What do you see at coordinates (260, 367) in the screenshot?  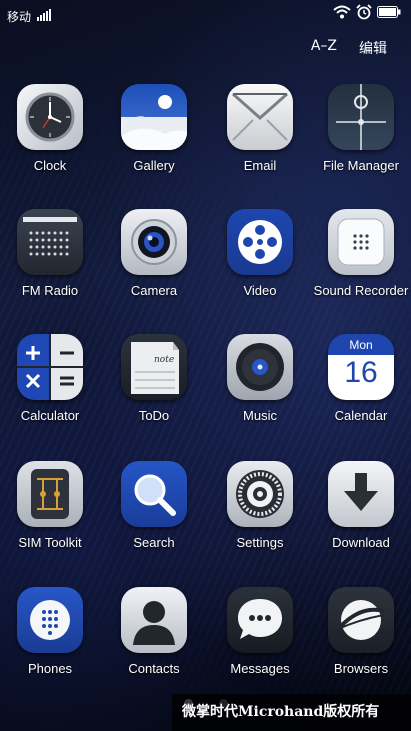 I see `music-icon` at bounding box center [260, 367].